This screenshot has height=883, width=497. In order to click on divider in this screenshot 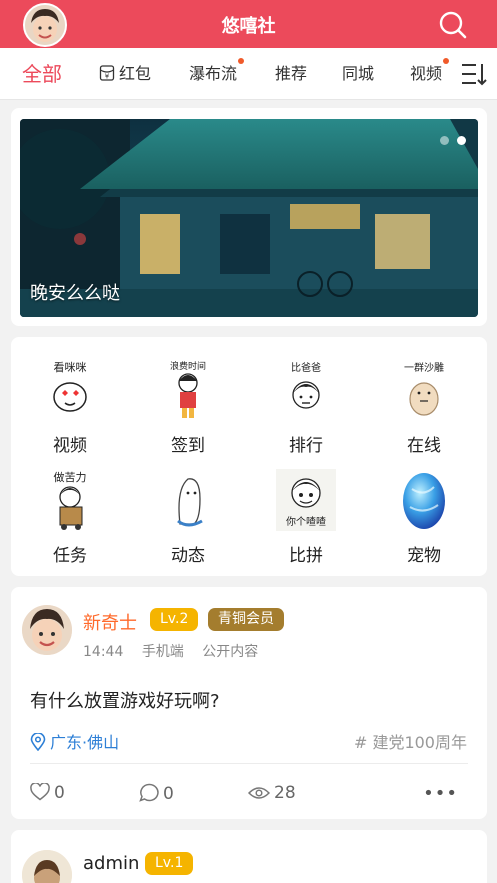, I will do `click(249, 763)`.